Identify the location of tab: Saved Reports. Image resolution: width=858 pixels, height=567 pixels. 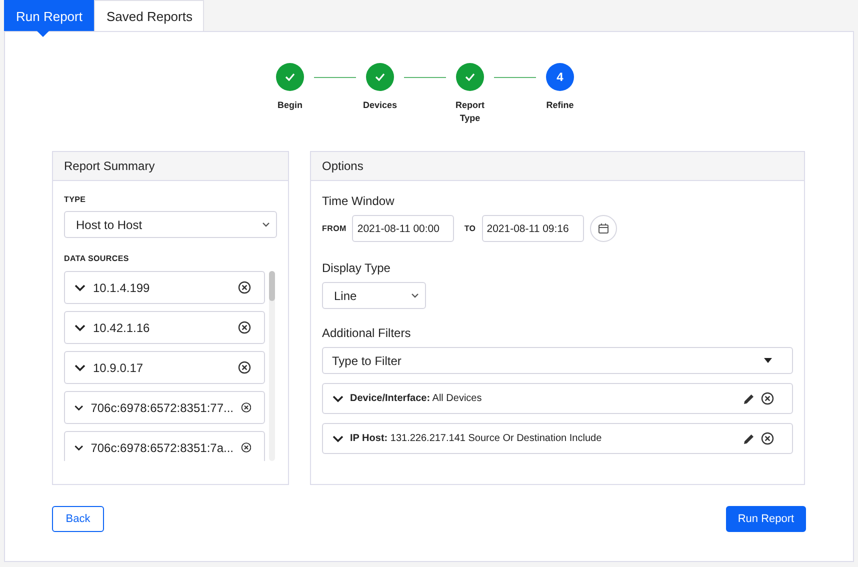
(149, 15).